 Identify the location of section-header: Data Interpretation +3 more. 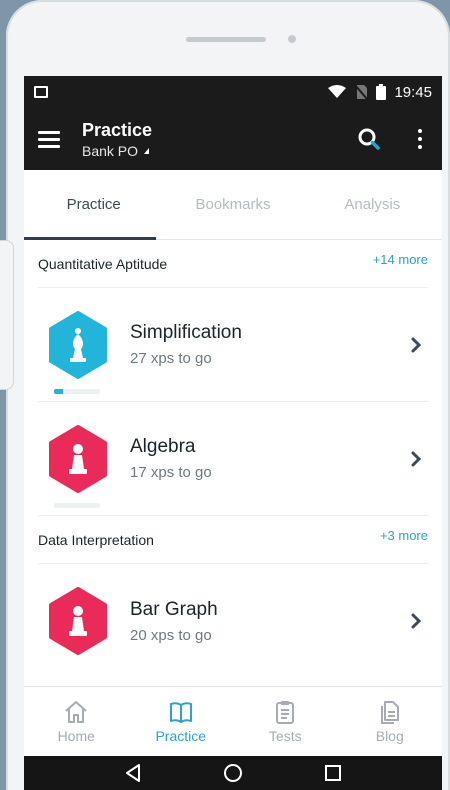
(233, 540).